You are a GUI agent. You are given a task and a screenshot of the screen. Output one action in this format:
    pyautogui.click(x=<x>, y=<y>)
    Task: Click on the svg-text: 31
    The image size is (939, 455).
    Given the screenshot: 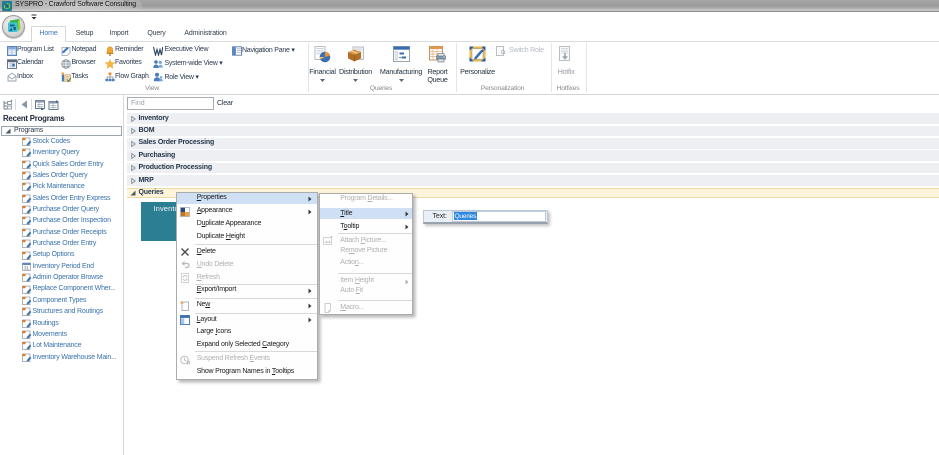 What is the action you would take?
    pyautogui.click(x=26, y=267)
    